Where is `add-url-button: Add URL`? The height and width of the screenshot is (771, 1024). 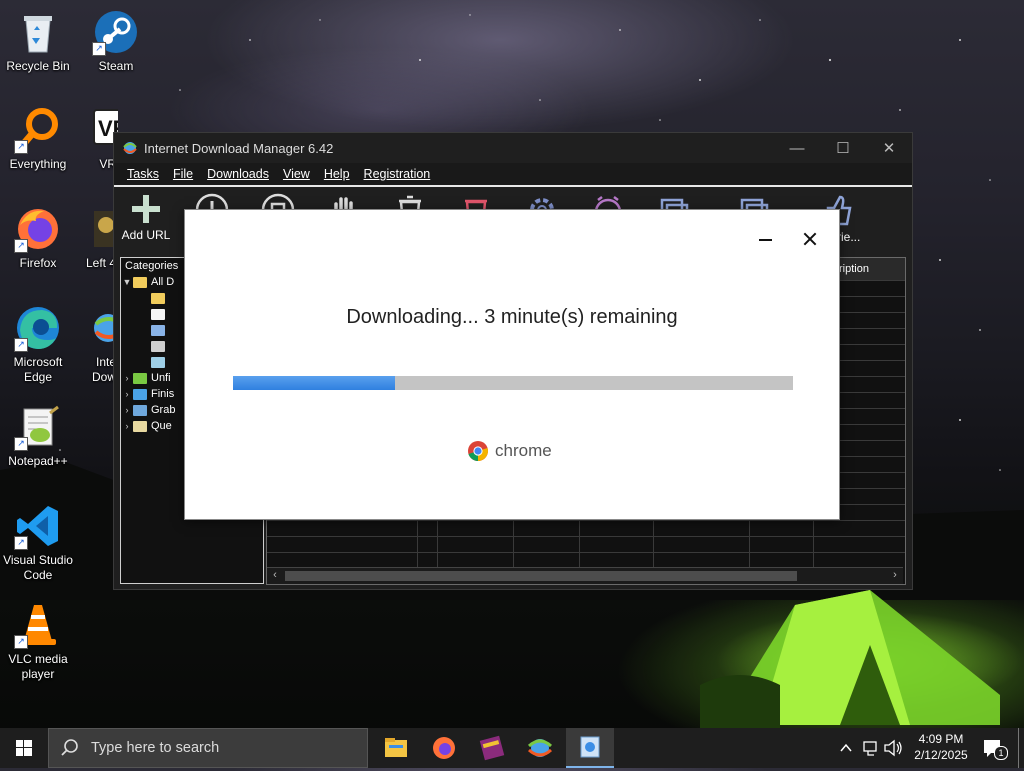
add-url-button: Add URL is located at coordinates (146, 217).